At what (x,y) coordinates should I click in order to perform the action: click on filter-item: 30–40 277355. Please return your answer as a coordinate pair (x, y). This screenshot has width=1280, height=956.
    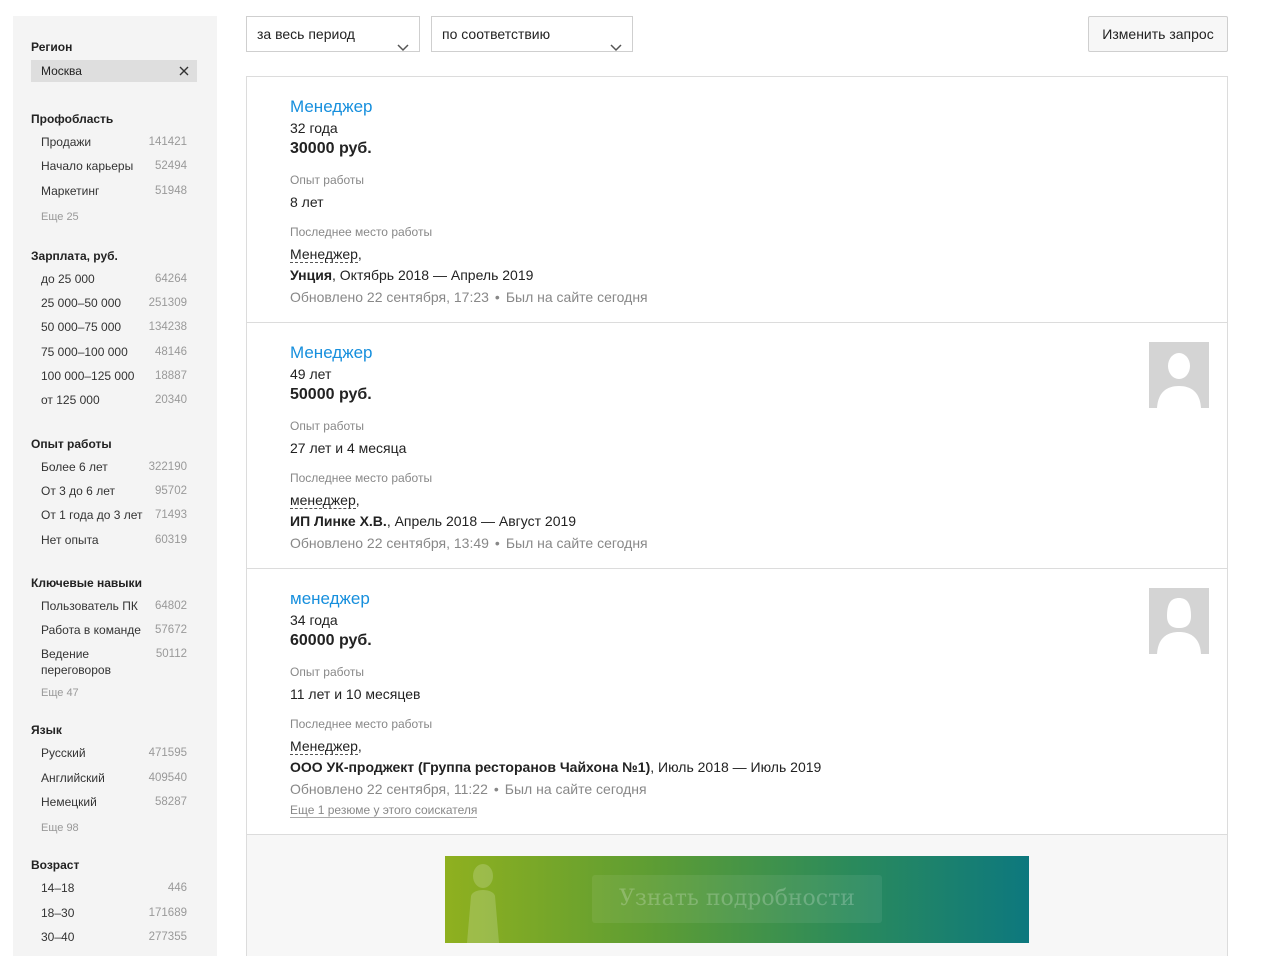
    Looking at the image, I should click on (124, 941).